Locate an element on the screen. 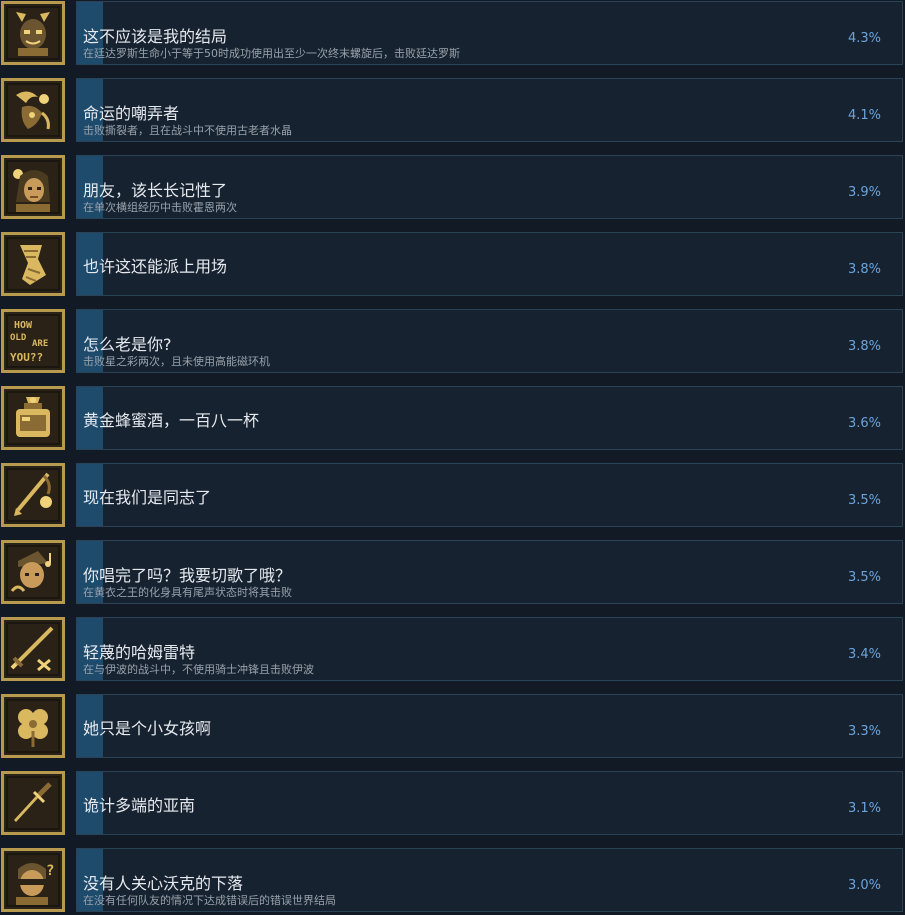 Image resolution: width=905 pixels, height=915 pixels. lute-icon is located at coordinates (33, 495).